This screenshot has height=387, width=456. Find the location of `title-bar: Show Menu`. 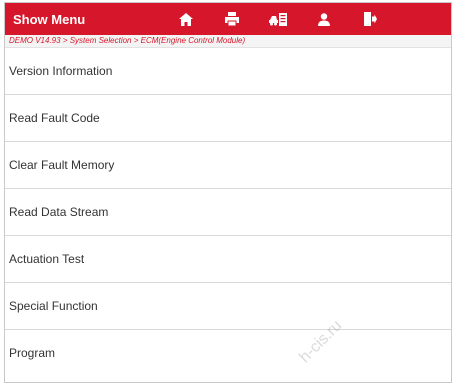

title-bar: Show Menu is located at coordinates (228, 19).